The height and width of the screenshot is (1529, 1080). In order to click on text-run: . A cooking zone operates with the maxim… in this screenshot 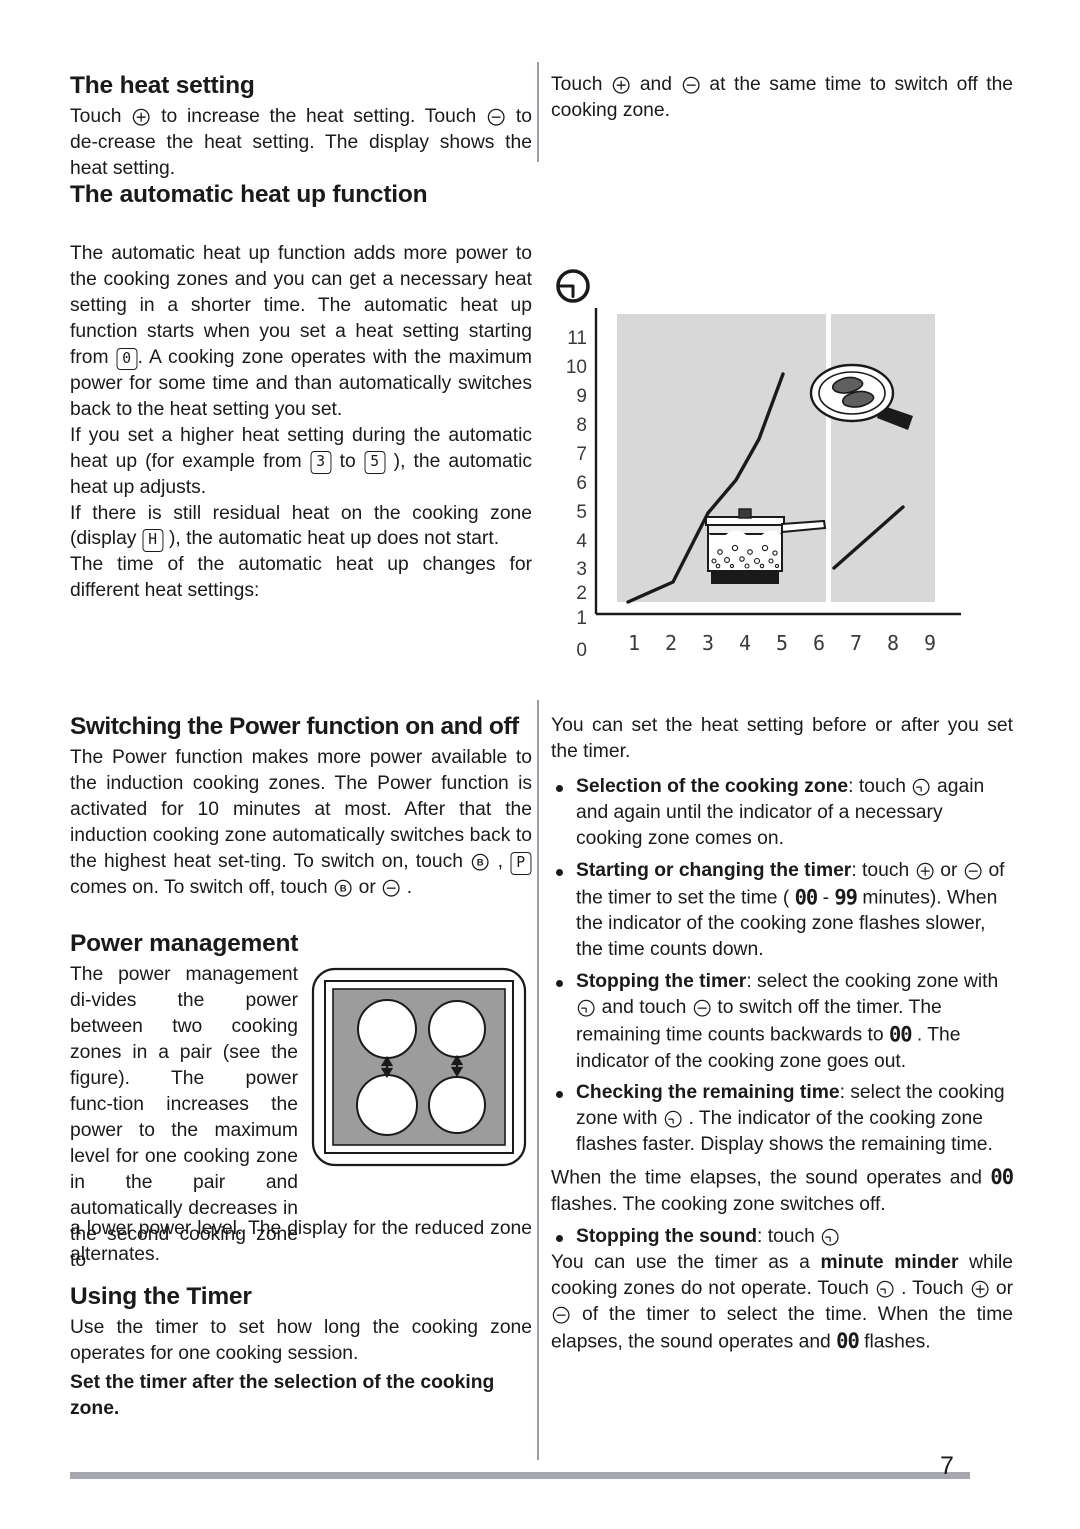, I will do `click(301, 383)`.